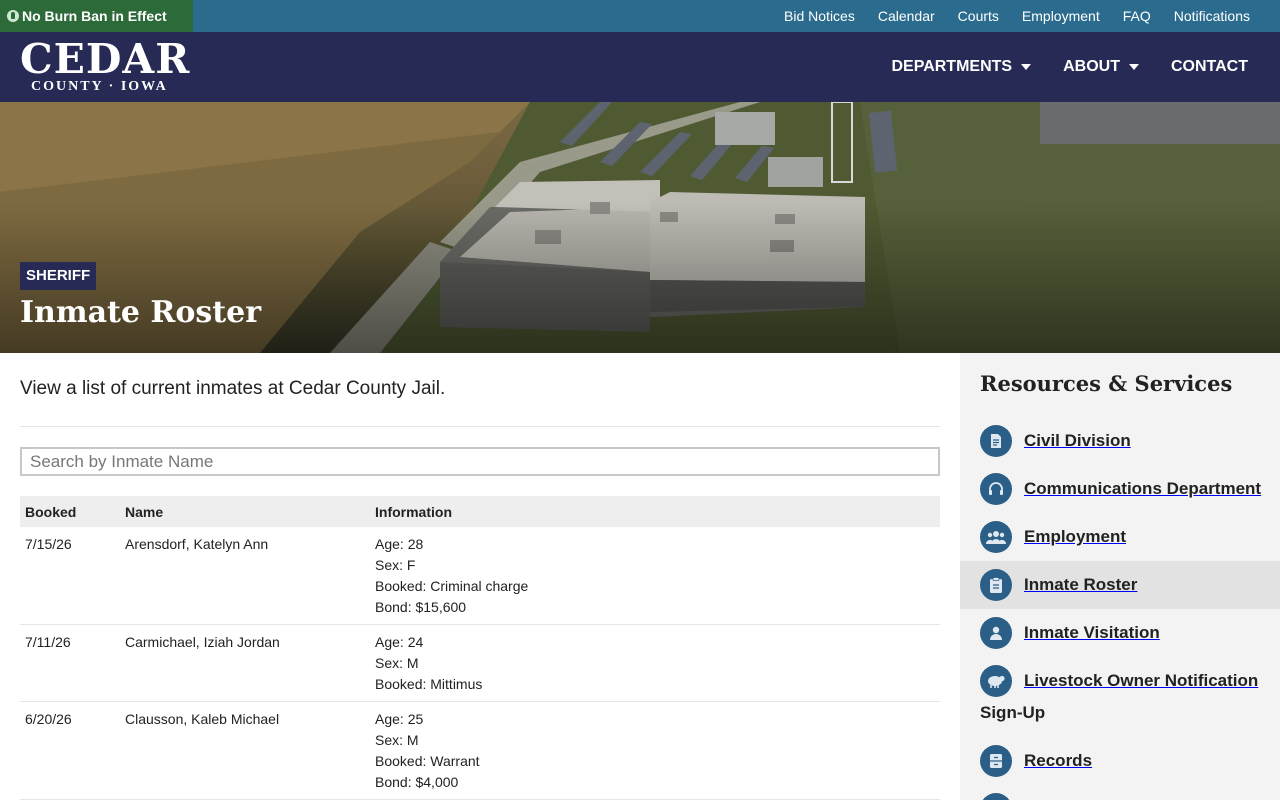 The image size is (1280, 800). Describe the element at coordinates (1061, 16) in the screenshot. I see `util-link-employment: Employment` at that location.